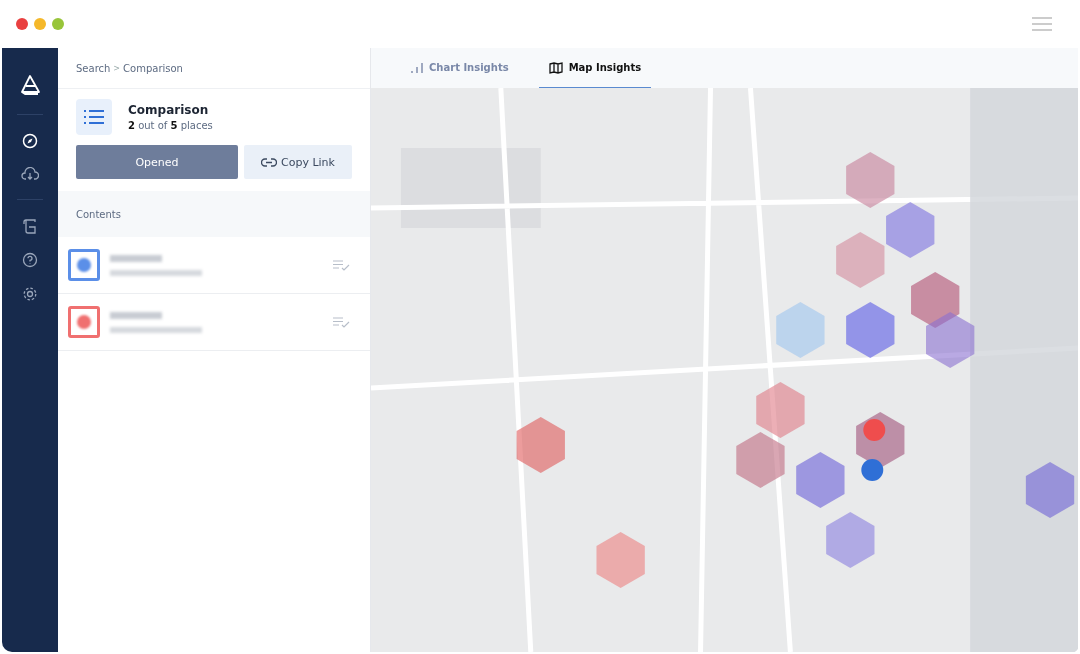 This screenshot has width=1080, height=654. What do you see at coordinates (460, 68) in the screenshot?
I see `view-tab: Chart Insights` at bounding box center [460, 68].